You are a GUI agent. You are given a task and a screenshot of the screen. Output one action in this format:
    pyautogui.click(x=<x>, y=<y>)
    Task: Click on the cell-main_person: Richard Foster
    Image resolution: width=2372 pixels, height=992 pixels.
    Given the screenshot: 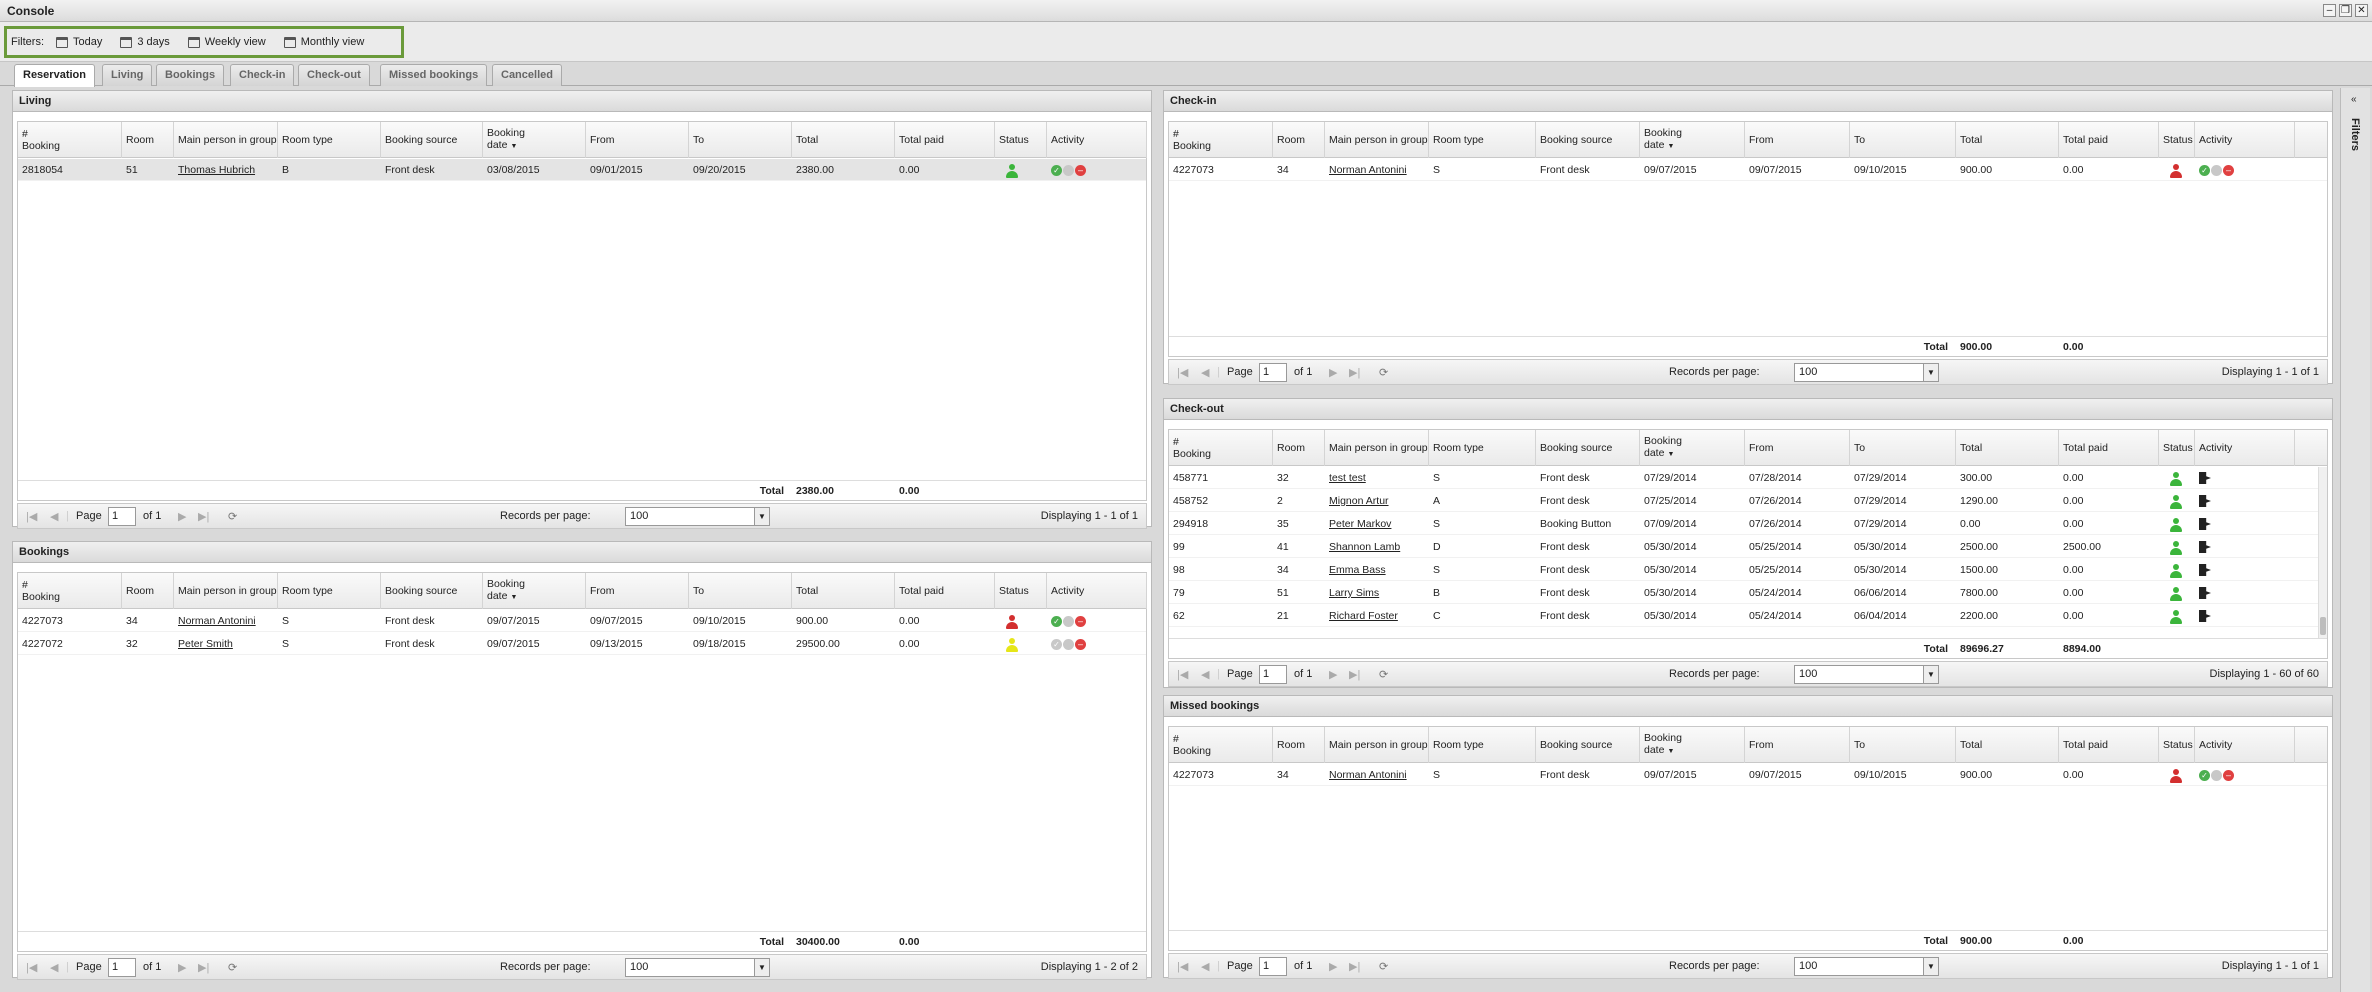 What is the action you would take?
    pyautogui.click(x=1377, y=616)
    